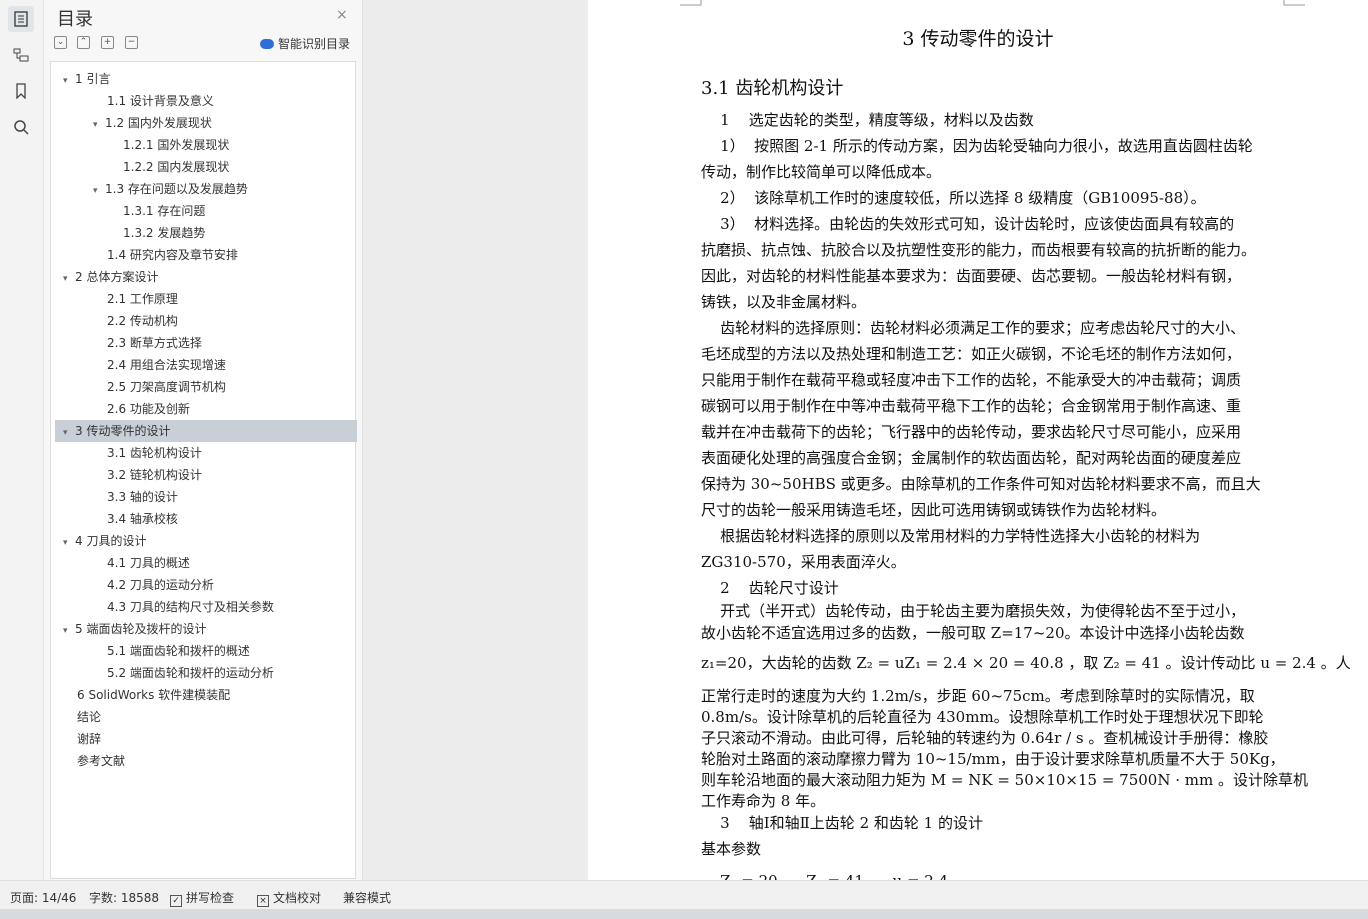 This screenshot has height=919, width=1368. I want to click on proofread-button: × 文档校对, so click(289, 898).